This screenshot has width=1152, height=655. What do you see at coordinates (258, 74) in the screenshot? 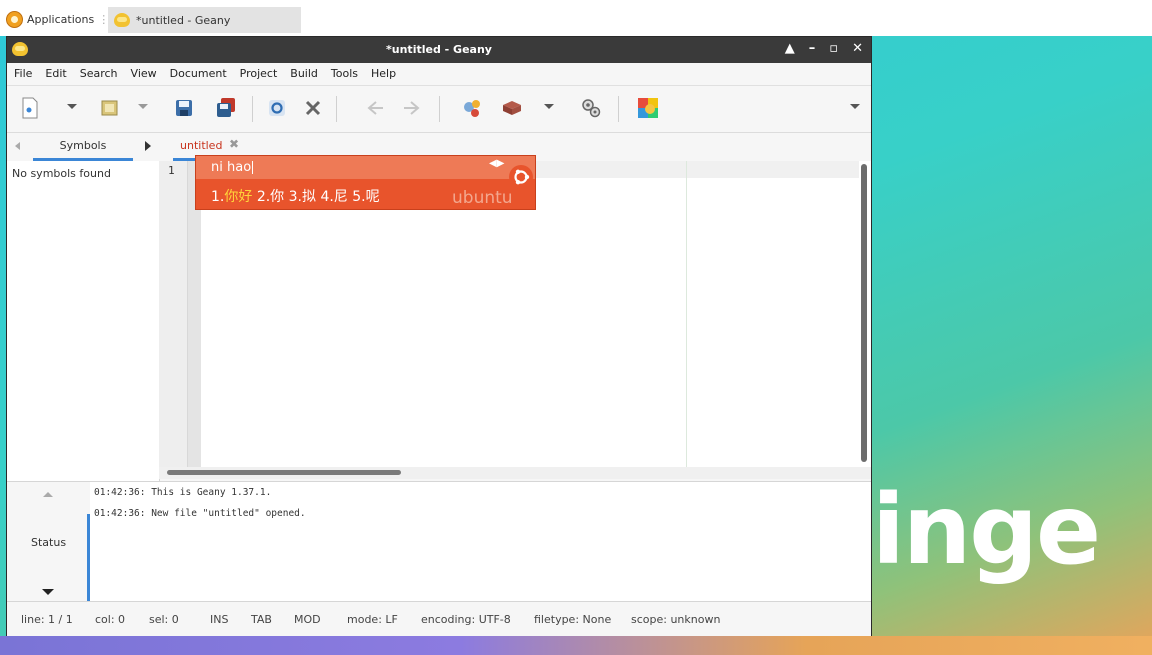
I see `menu-project: Project` at bounding box center [258, 74].